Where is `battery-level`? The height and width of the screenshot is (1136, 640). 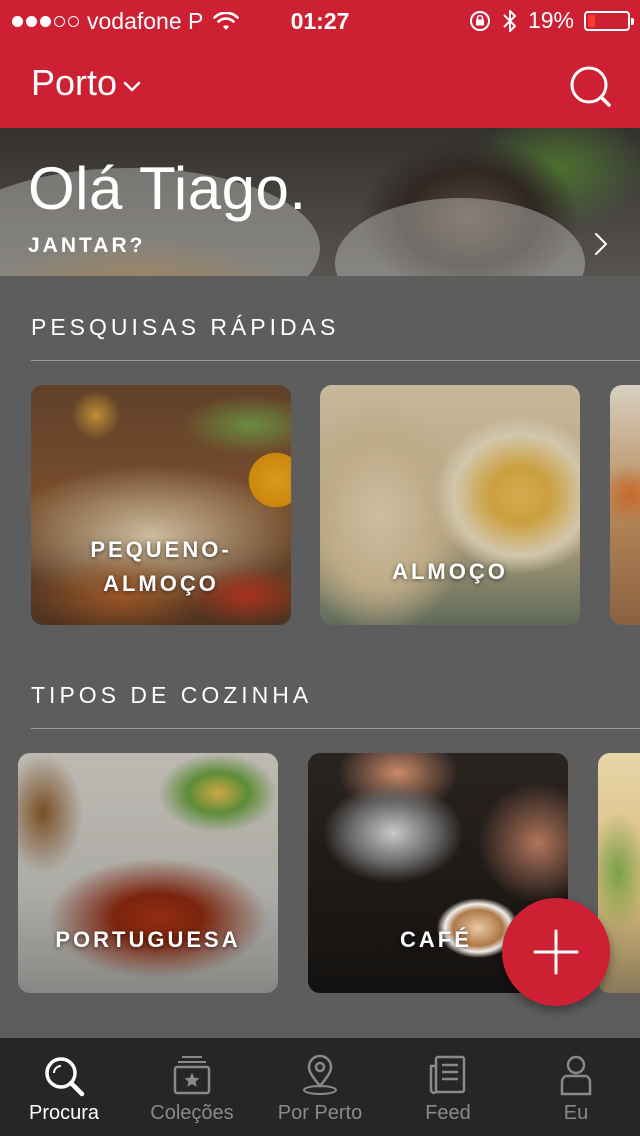
battery-level is located at coordinates (592, 20).